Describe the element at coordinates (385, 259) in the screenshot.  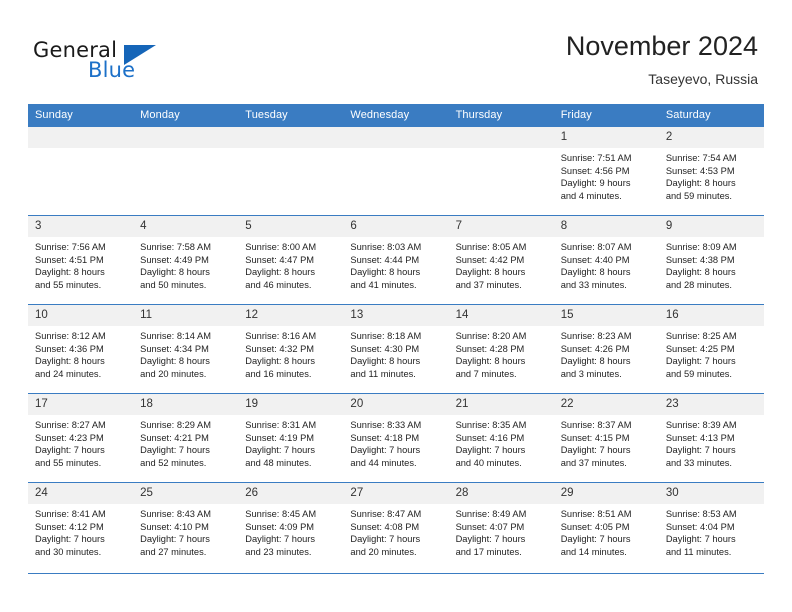
I see `sunset-text: Sunset: 4:44 PM` at that location.